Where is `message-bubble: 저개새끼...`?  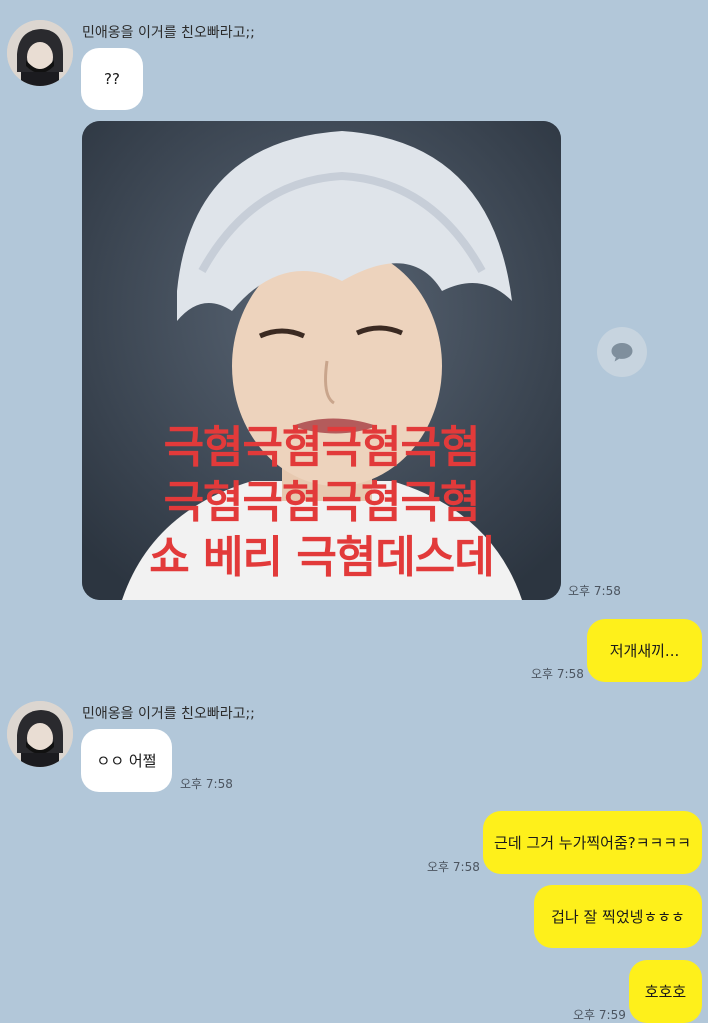 message-bubble: 저개새끼... is located at coordinates (644, 650).